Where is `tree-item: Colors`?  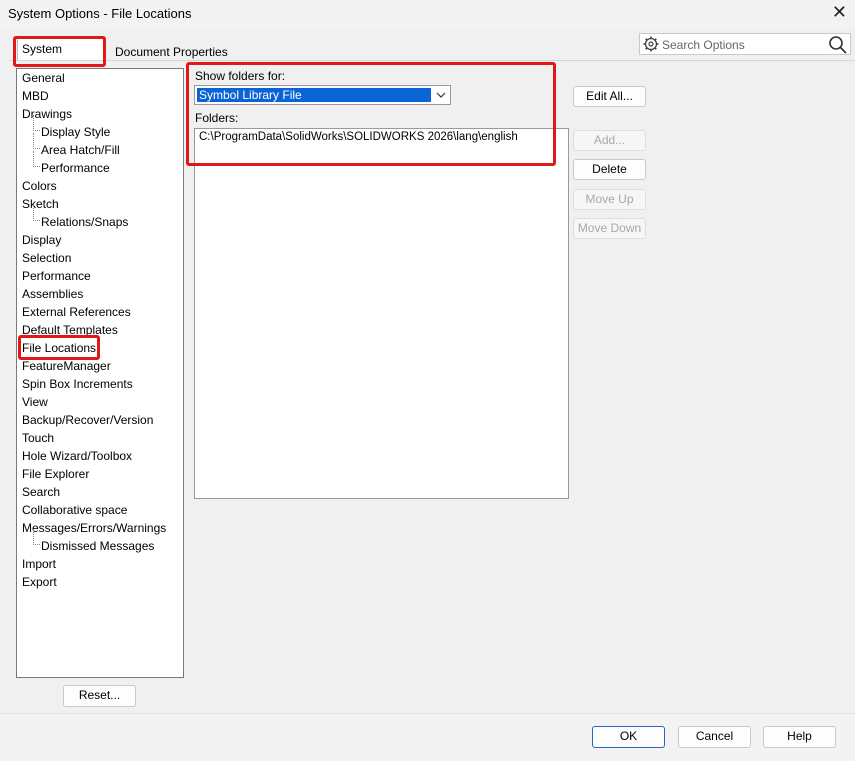 tree-item: Colors is located at coordinates (39, 186).